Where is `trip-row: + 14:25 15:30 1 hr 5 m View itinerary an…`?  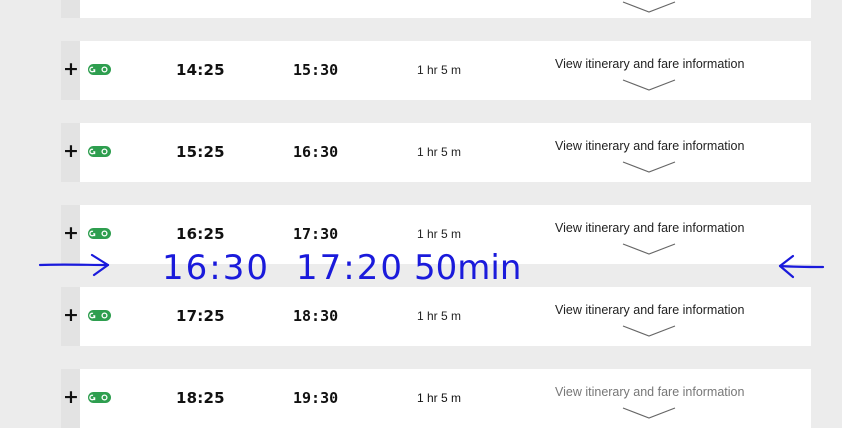
trip-row: + 14:25 15:30 1 hr 5 m View itinerary an… is located at coordinates (436, 70).